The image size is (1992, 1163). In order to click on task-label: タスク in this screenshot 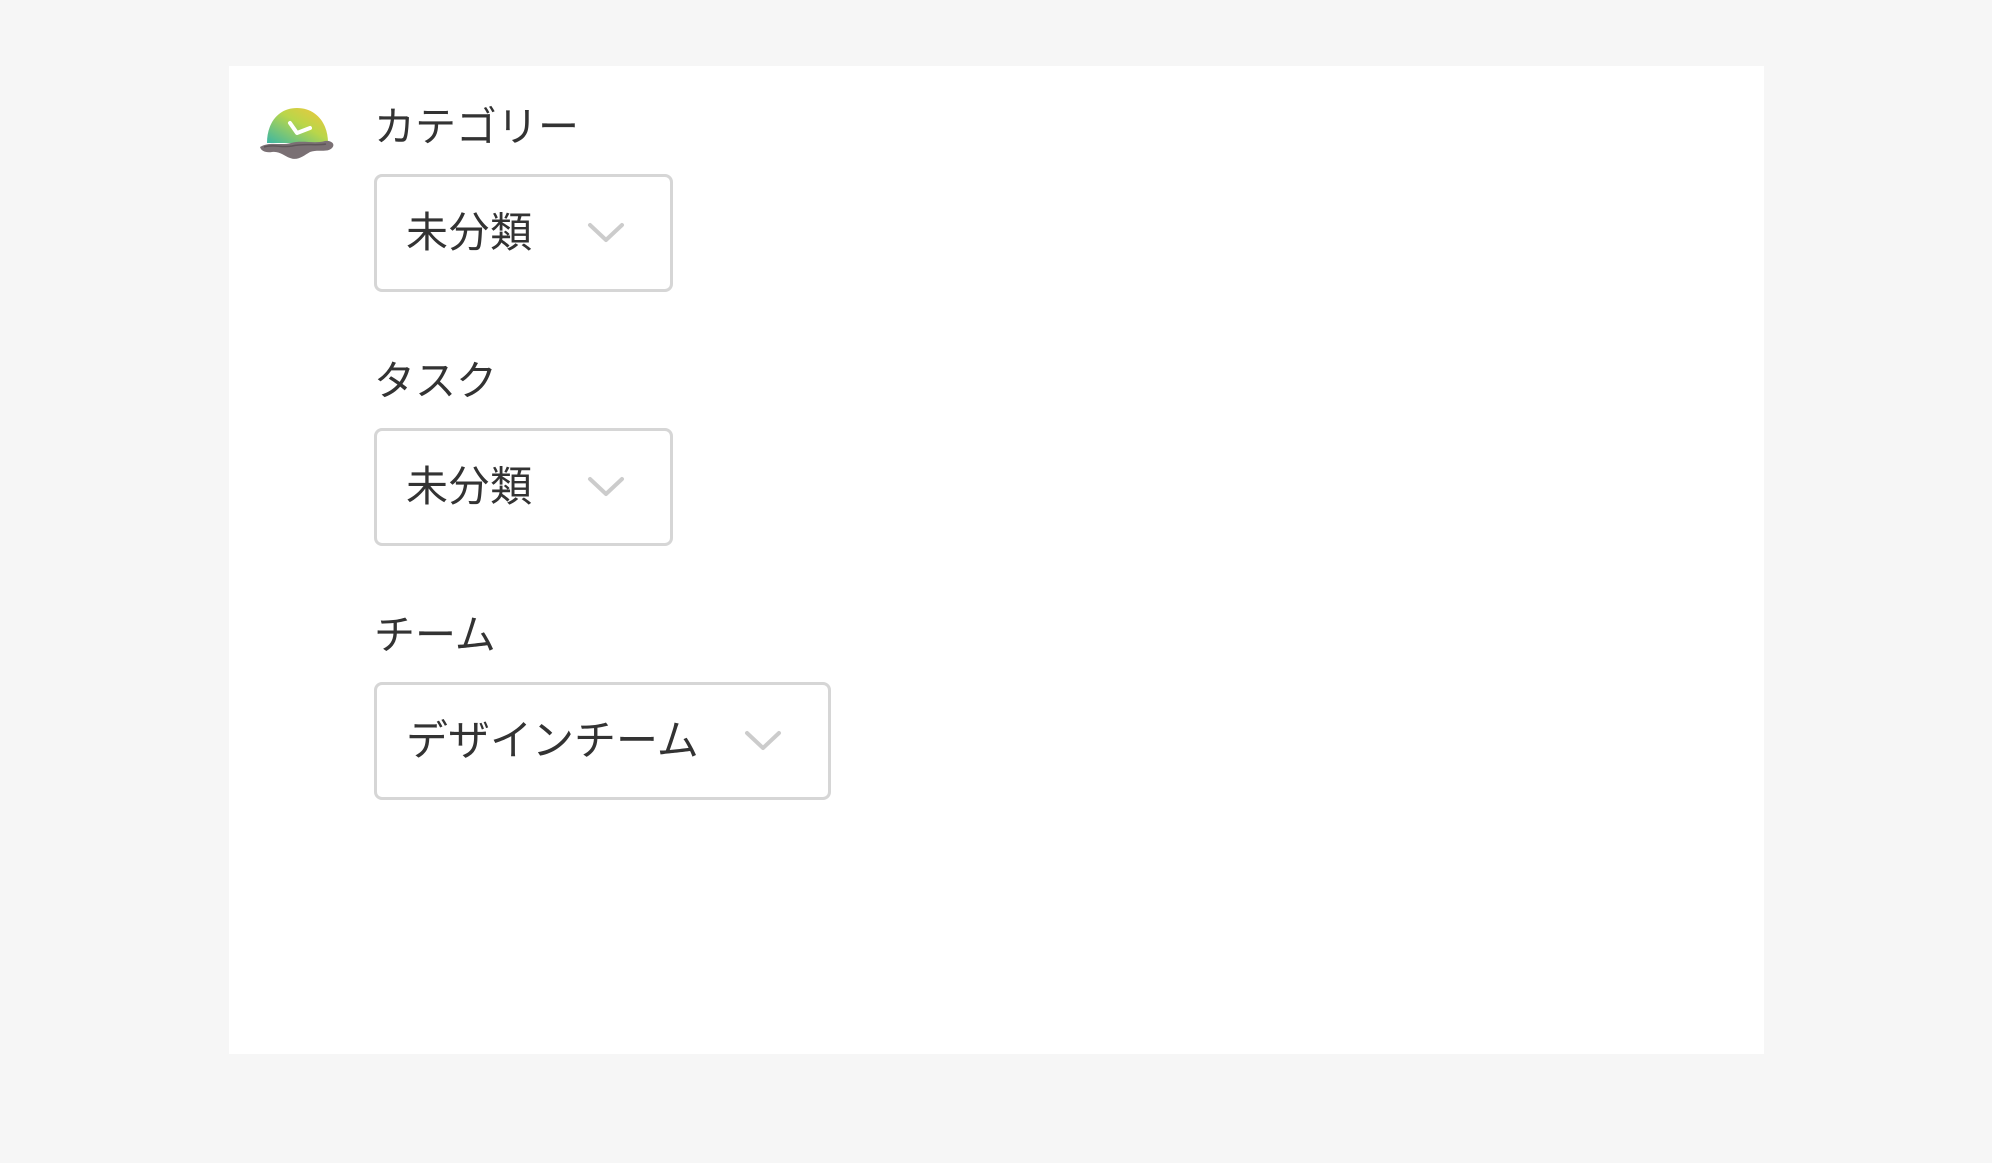, I will do `click(435, 381)`.